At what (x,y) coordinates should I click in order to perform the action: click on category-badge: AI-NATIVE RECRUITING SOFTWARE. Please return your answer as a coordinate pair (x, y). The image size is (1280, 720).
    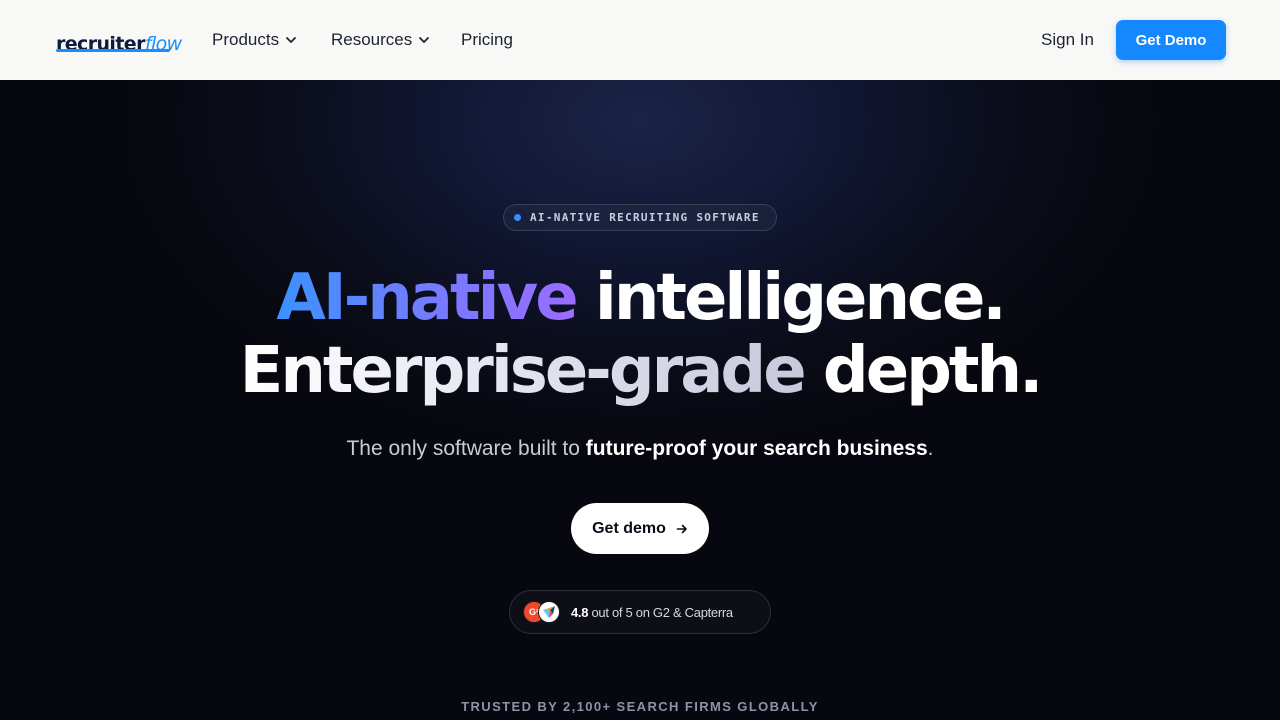
    Looking at the image, I should click on (640, 217).